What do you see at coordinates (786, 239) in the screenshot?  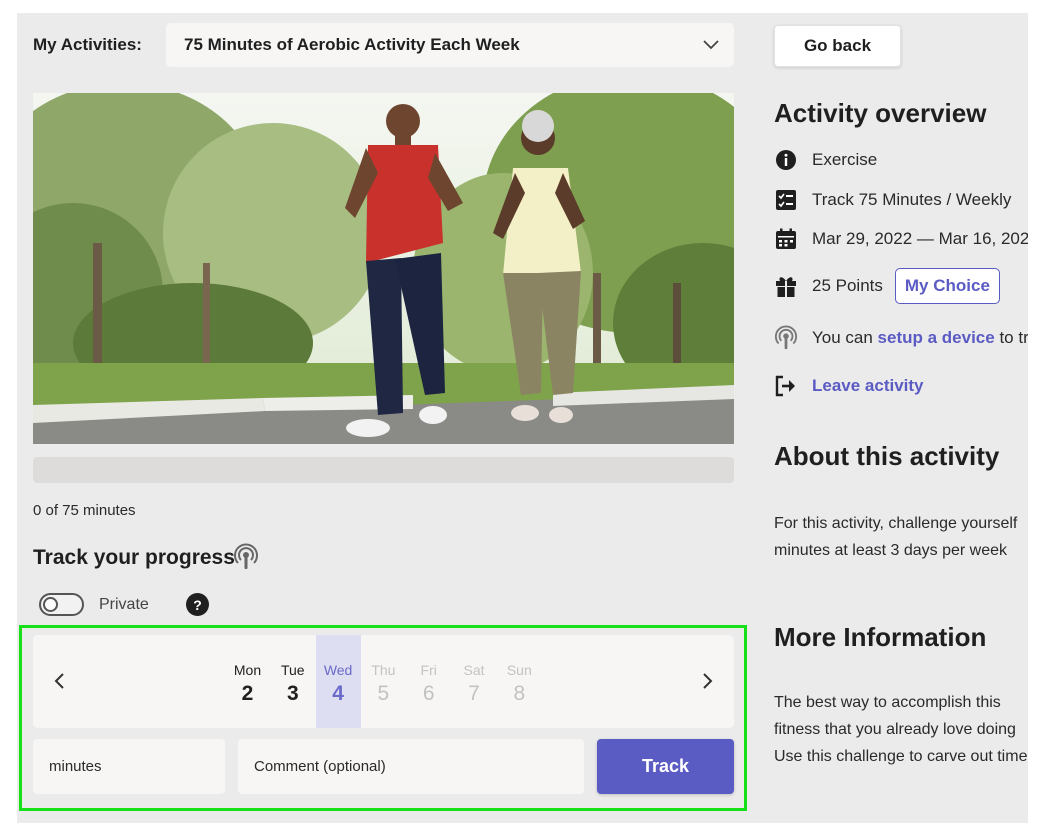 I see `calendar-icon` at bounding box center [786, 239].